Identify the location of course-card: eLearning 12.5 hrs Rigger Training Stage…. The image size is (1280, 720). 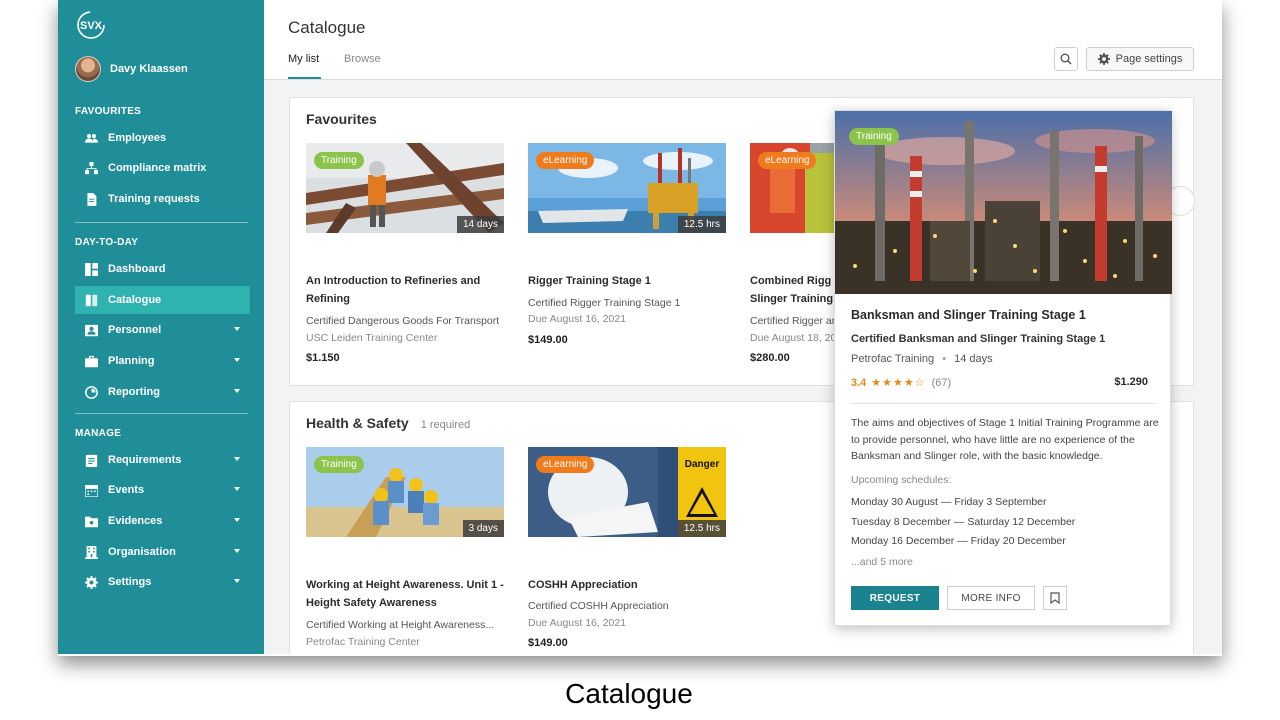
(627, 258).